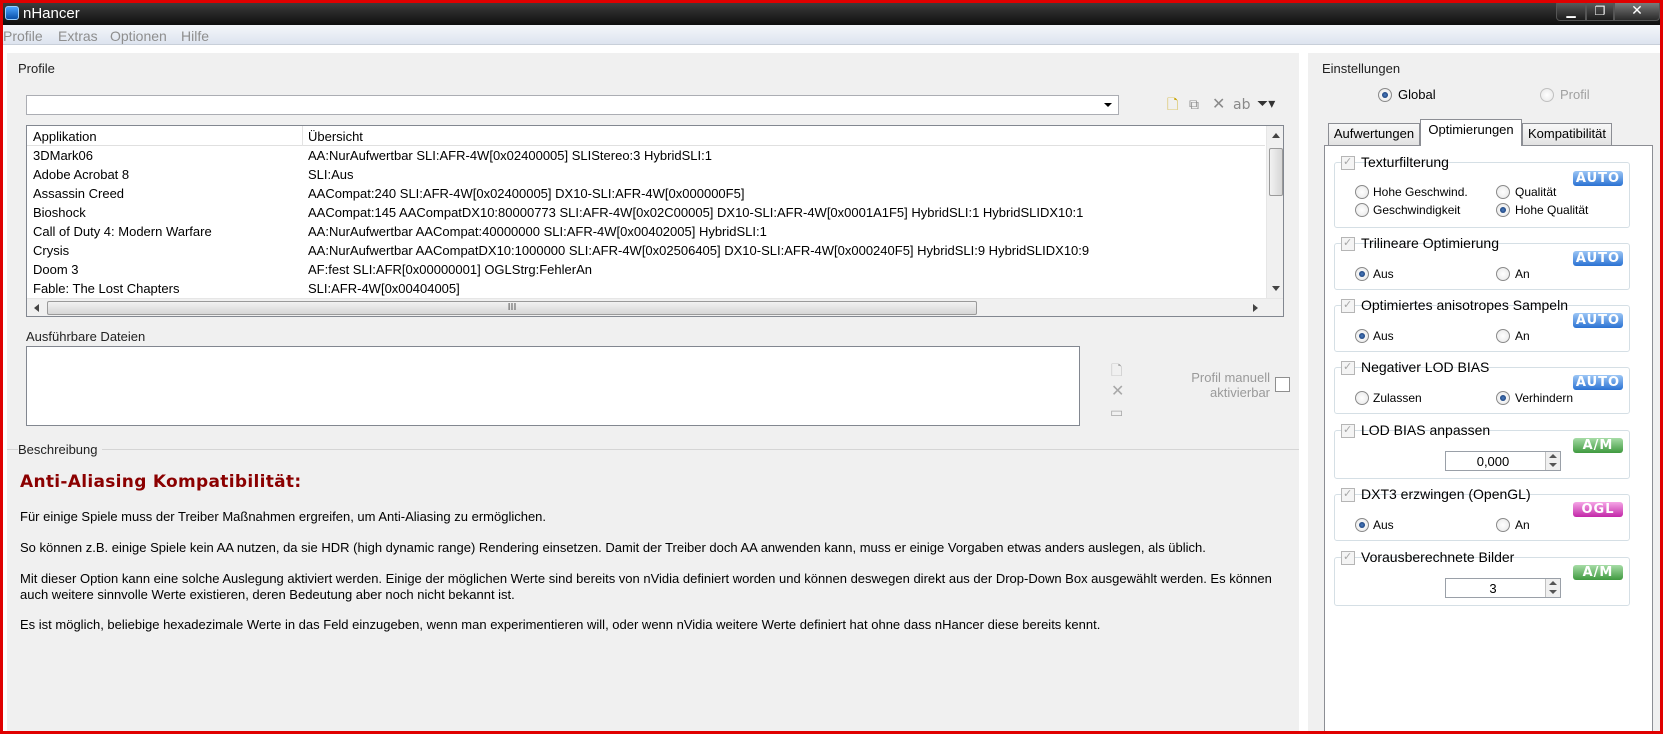  I want to click on menu-profile: Profile, so click(23, 36).